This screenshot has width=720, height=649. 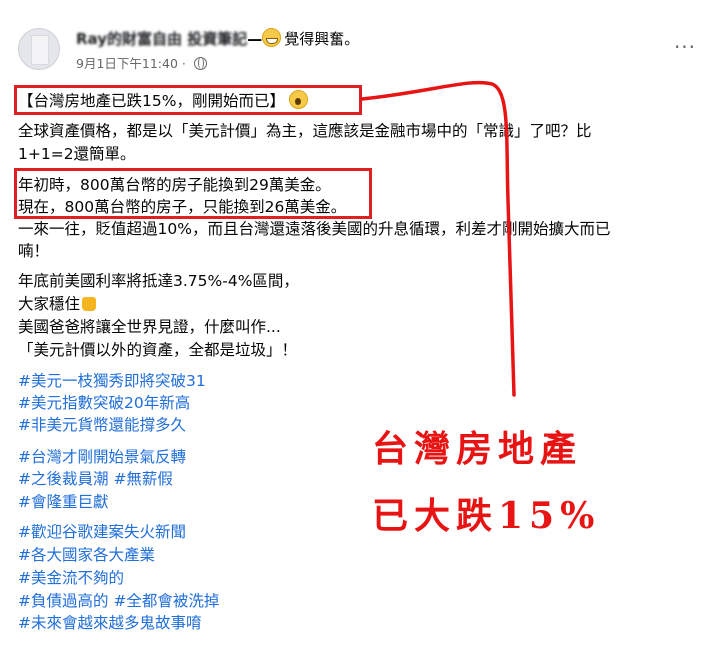 What do you see at coordinates (127, 63) in the screenshot?
I see `post-timestamp: 9月1日下午11:40` at bounding box center [127, 63].